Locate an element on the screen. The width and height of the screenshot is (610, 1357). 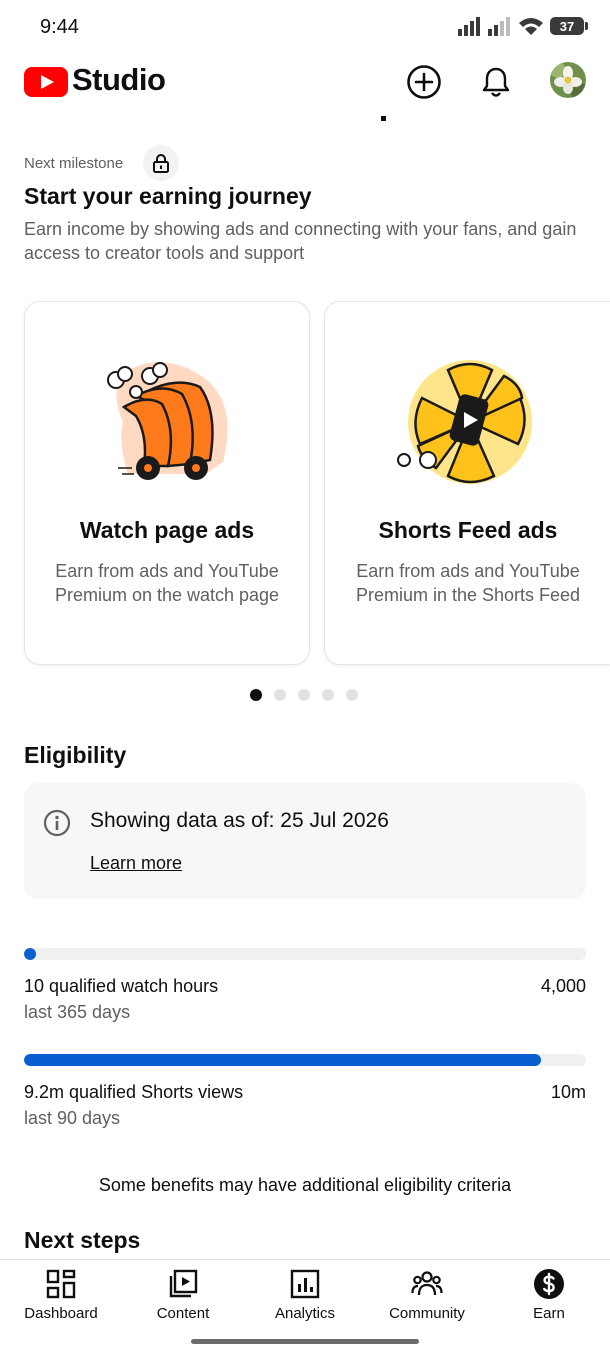
nav-dashboard: Dashboard is located at coordinates (61, 1295).